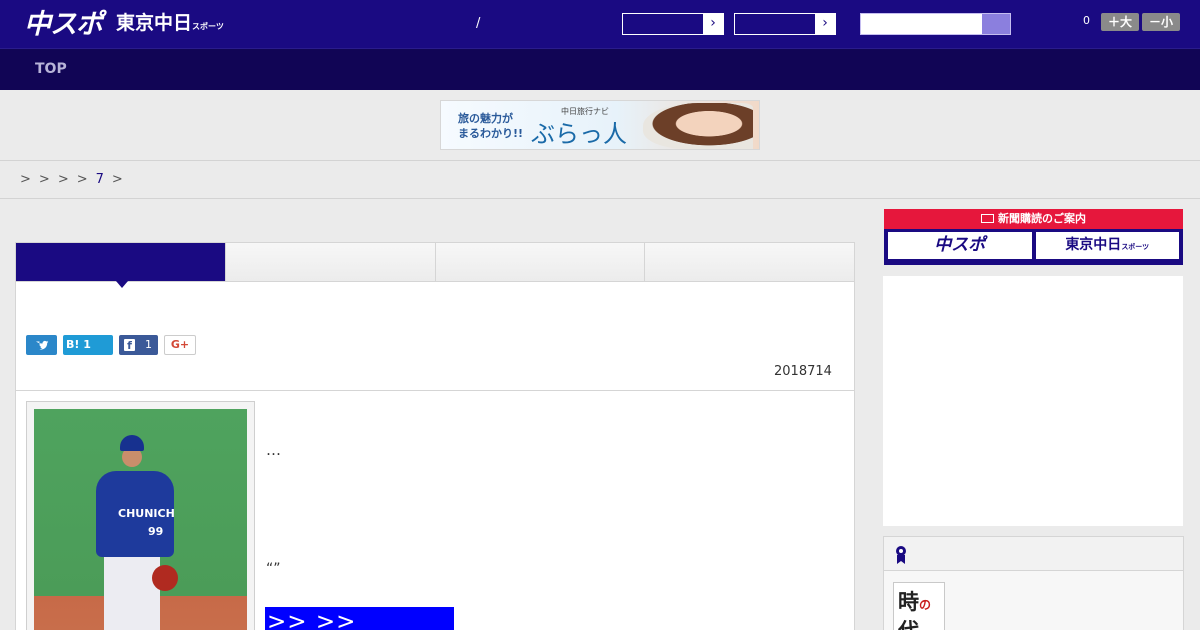 Image resolution: width=1200 pixels, height=630 pixels. I want to click on subscribe-tokyo-sub: スポーツ, so click(1135, 247).